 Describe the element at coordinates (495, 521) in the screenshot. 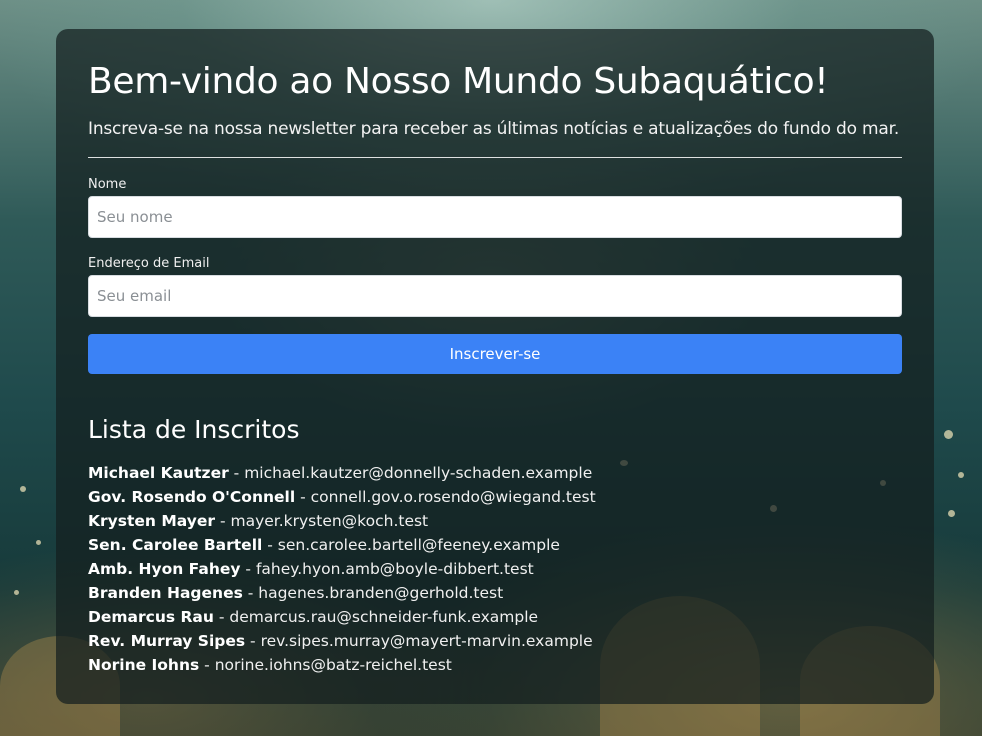

I see `list-item: Krysten Mayer - mayer.krysten@koch.test` at that location.